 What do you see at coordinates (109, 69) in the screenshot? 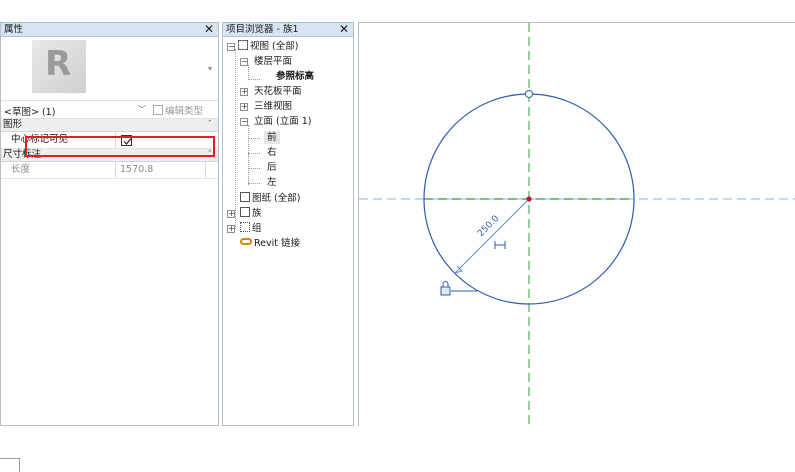
I see `type-selector: R ▾` at bounding box center [109, 69].